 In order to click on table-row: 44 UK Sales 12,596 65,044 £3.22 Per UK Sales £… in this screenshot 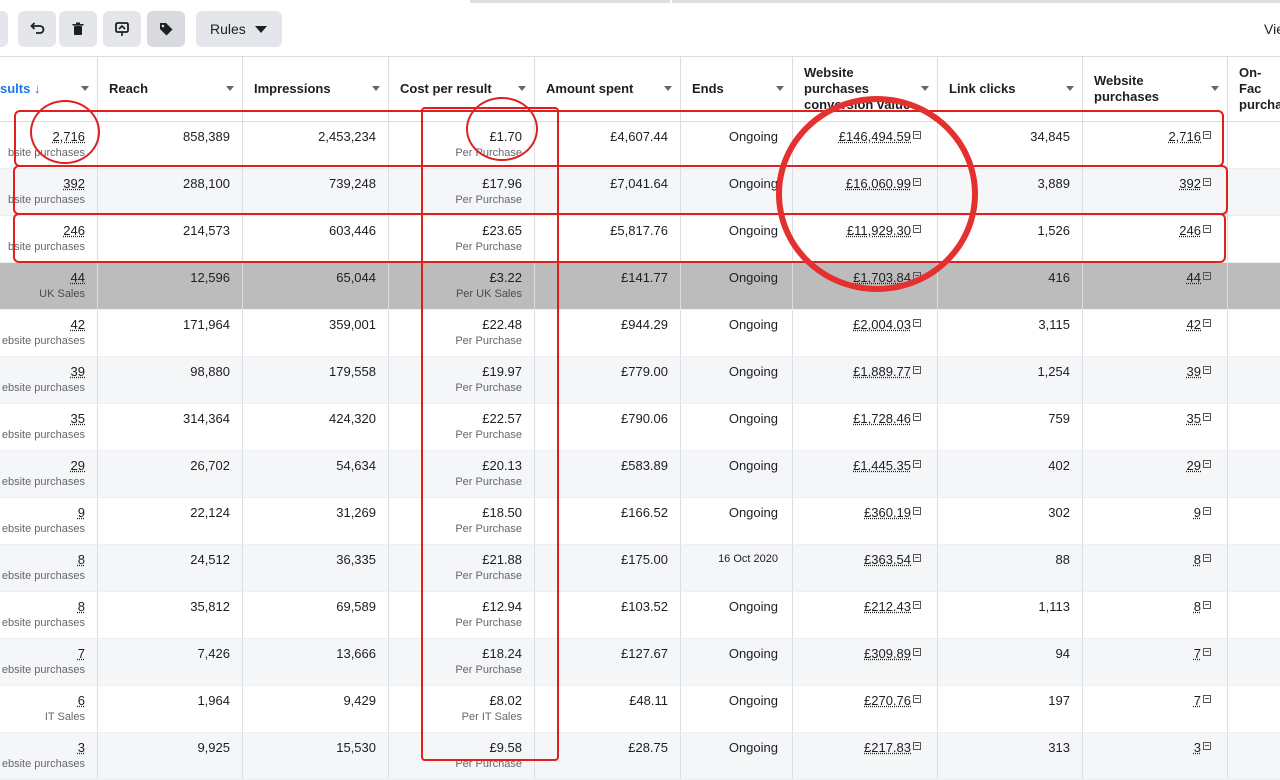, I will do `click(640, 286)`.